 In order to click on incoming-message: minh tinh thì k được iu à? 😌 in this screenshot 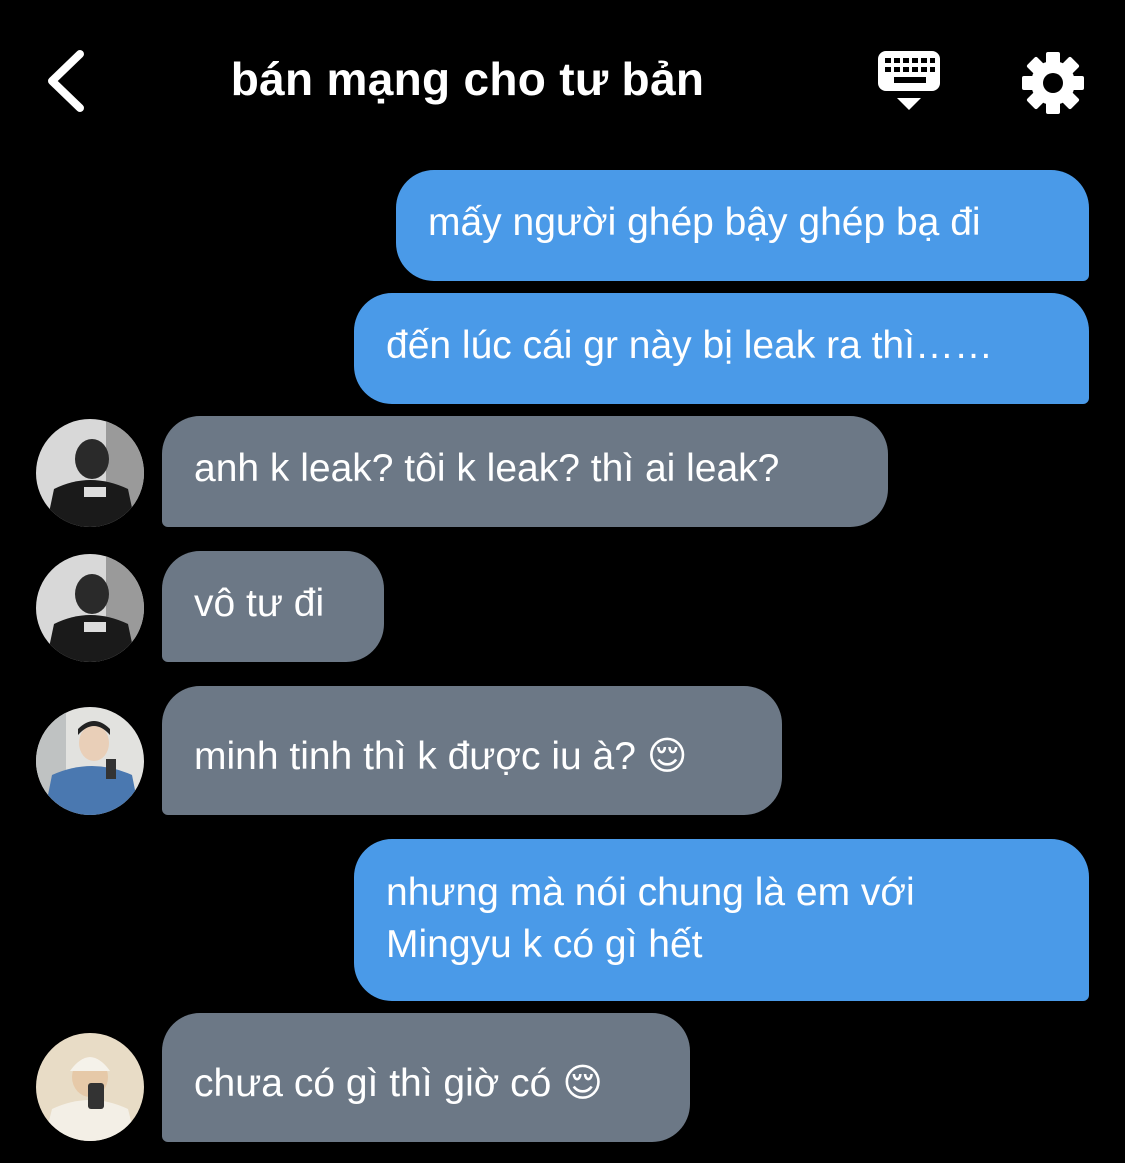, I will do `click(472, 750)`.